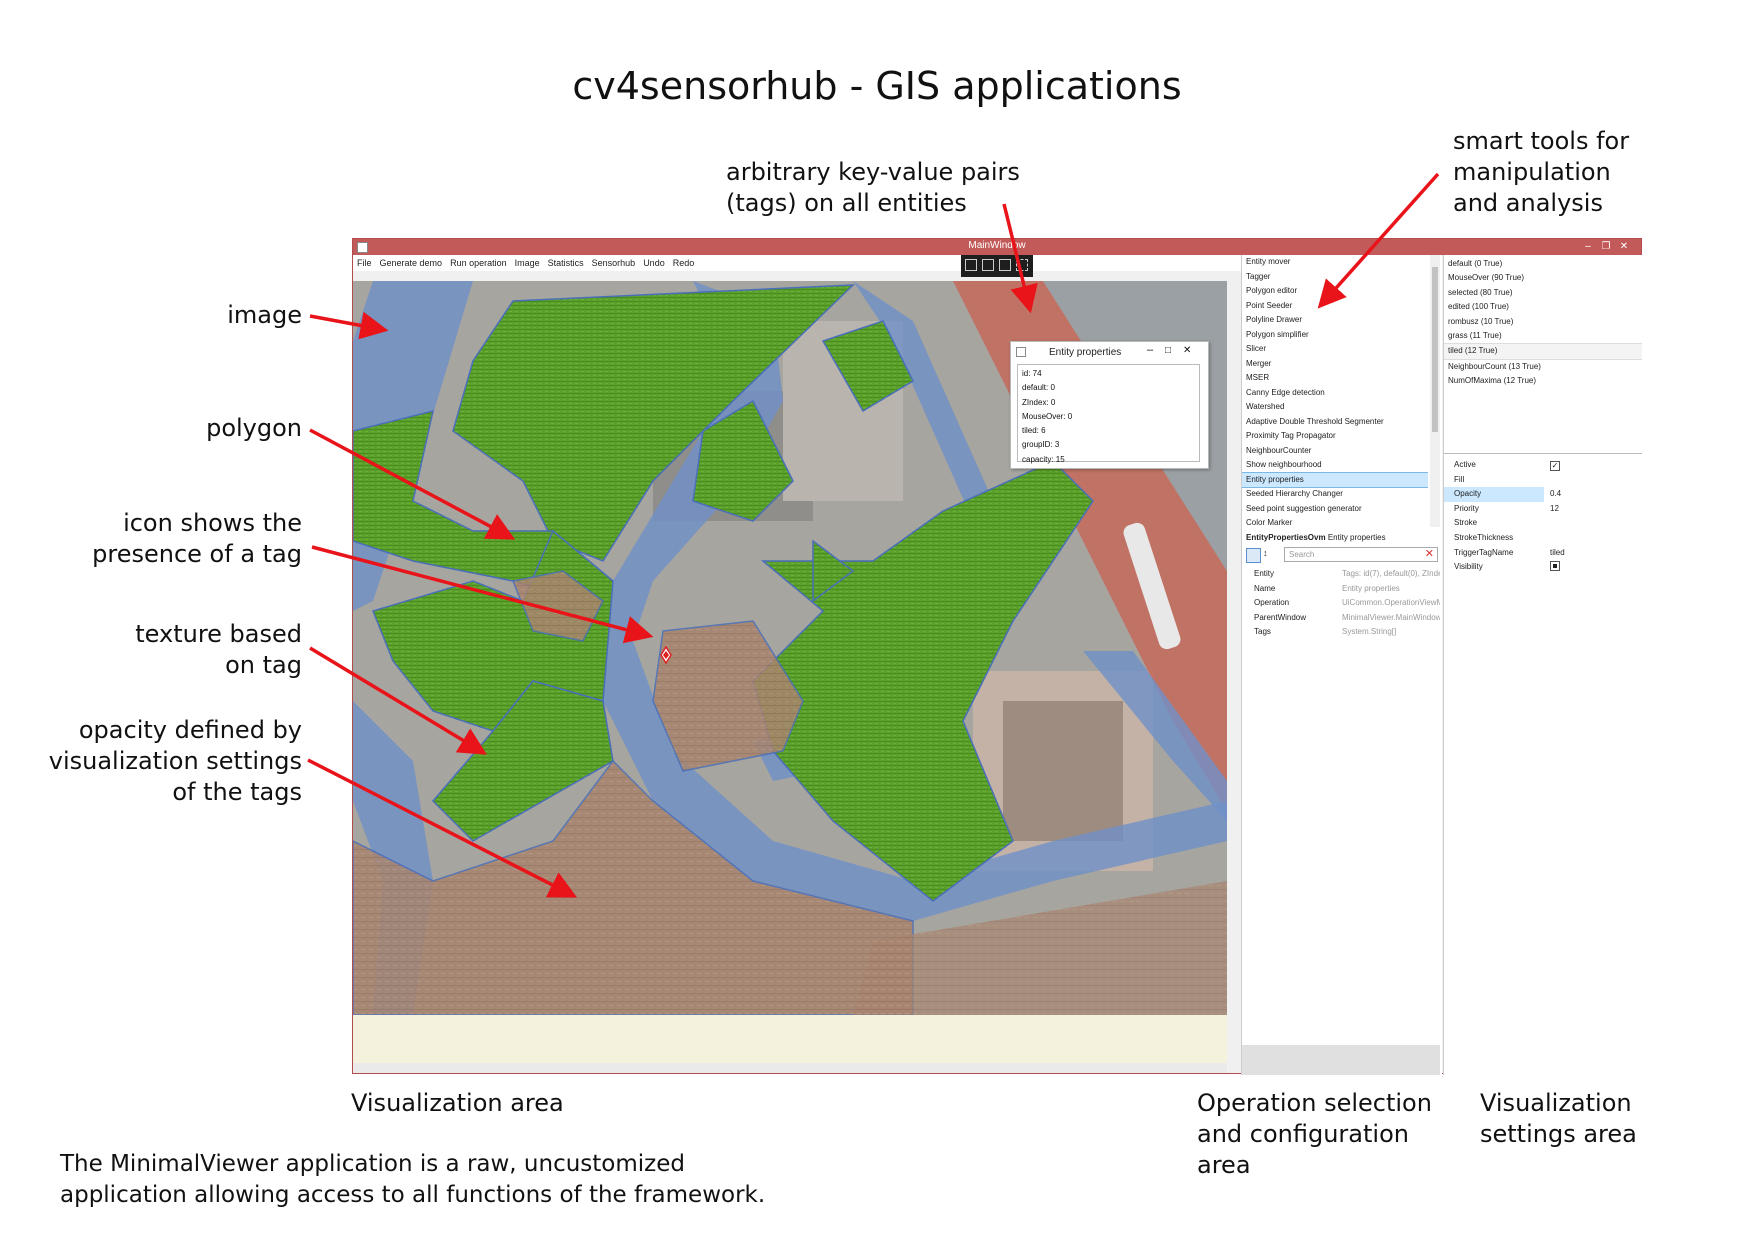  Describe the element at coordinates (1335, 349) in the screenshot. I see `operation-item: Slicer` at that location.